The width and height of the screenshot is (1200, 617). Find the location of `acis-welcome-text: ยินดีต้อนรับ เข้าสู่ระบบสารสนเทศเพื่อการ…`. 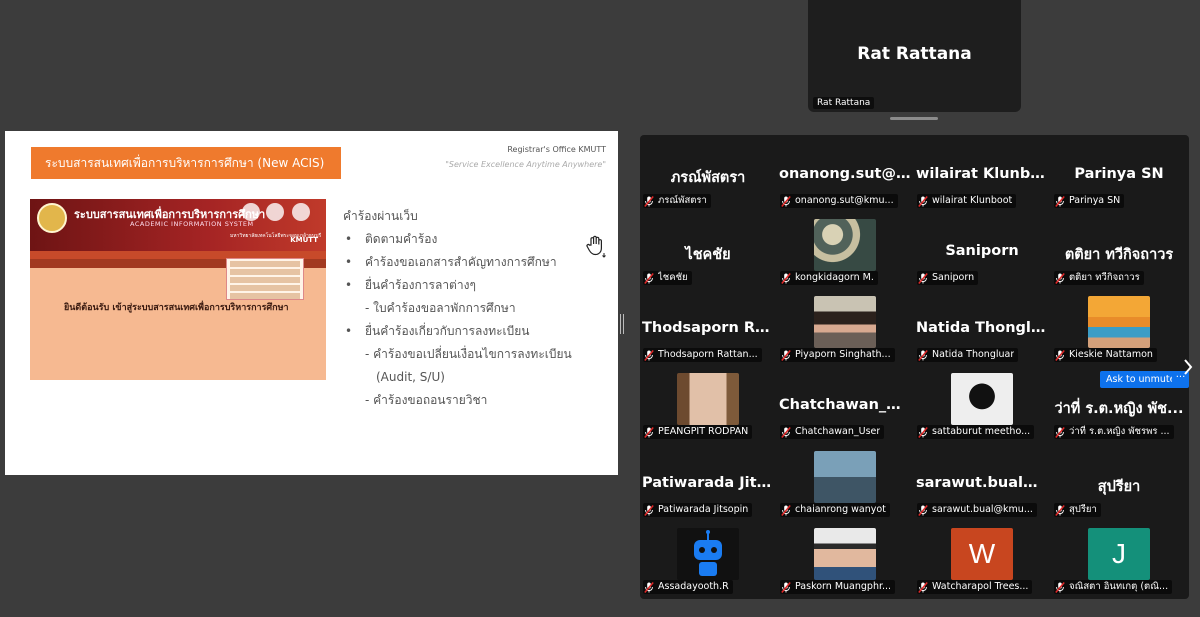

acis-welcome-text: ยินดีต้อนรับ เข้าสู่ระบบสารสนเทศเพื่อการ… is located at coordinates (176, 308).